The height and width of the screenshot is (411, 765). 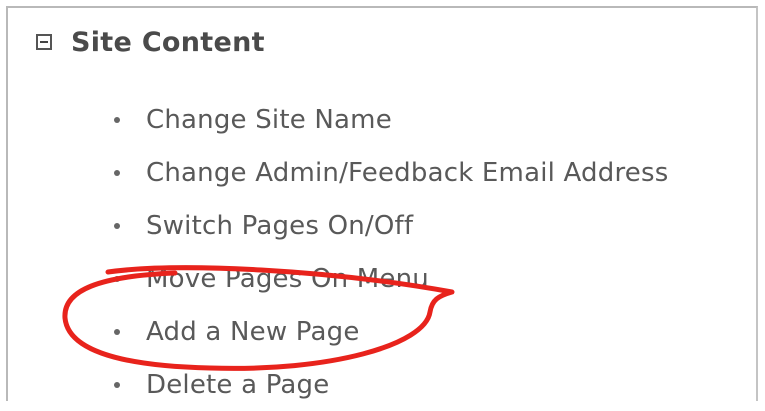 I want to click on menu-item-delete-page: Delete a Page, so click(x=388, y=384).